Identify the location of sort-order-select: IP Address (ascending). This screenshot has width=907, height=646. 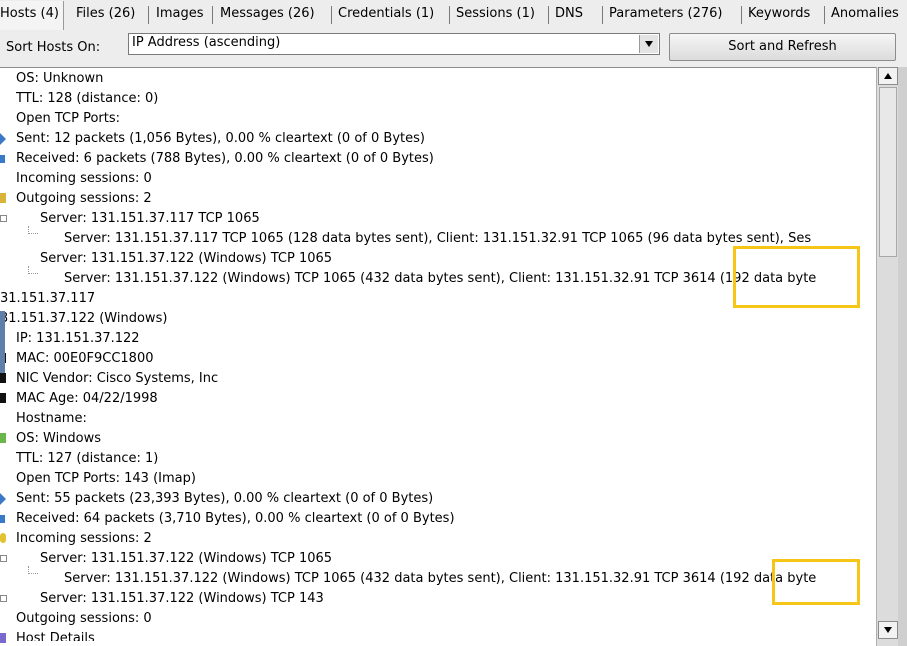
(394, 44).